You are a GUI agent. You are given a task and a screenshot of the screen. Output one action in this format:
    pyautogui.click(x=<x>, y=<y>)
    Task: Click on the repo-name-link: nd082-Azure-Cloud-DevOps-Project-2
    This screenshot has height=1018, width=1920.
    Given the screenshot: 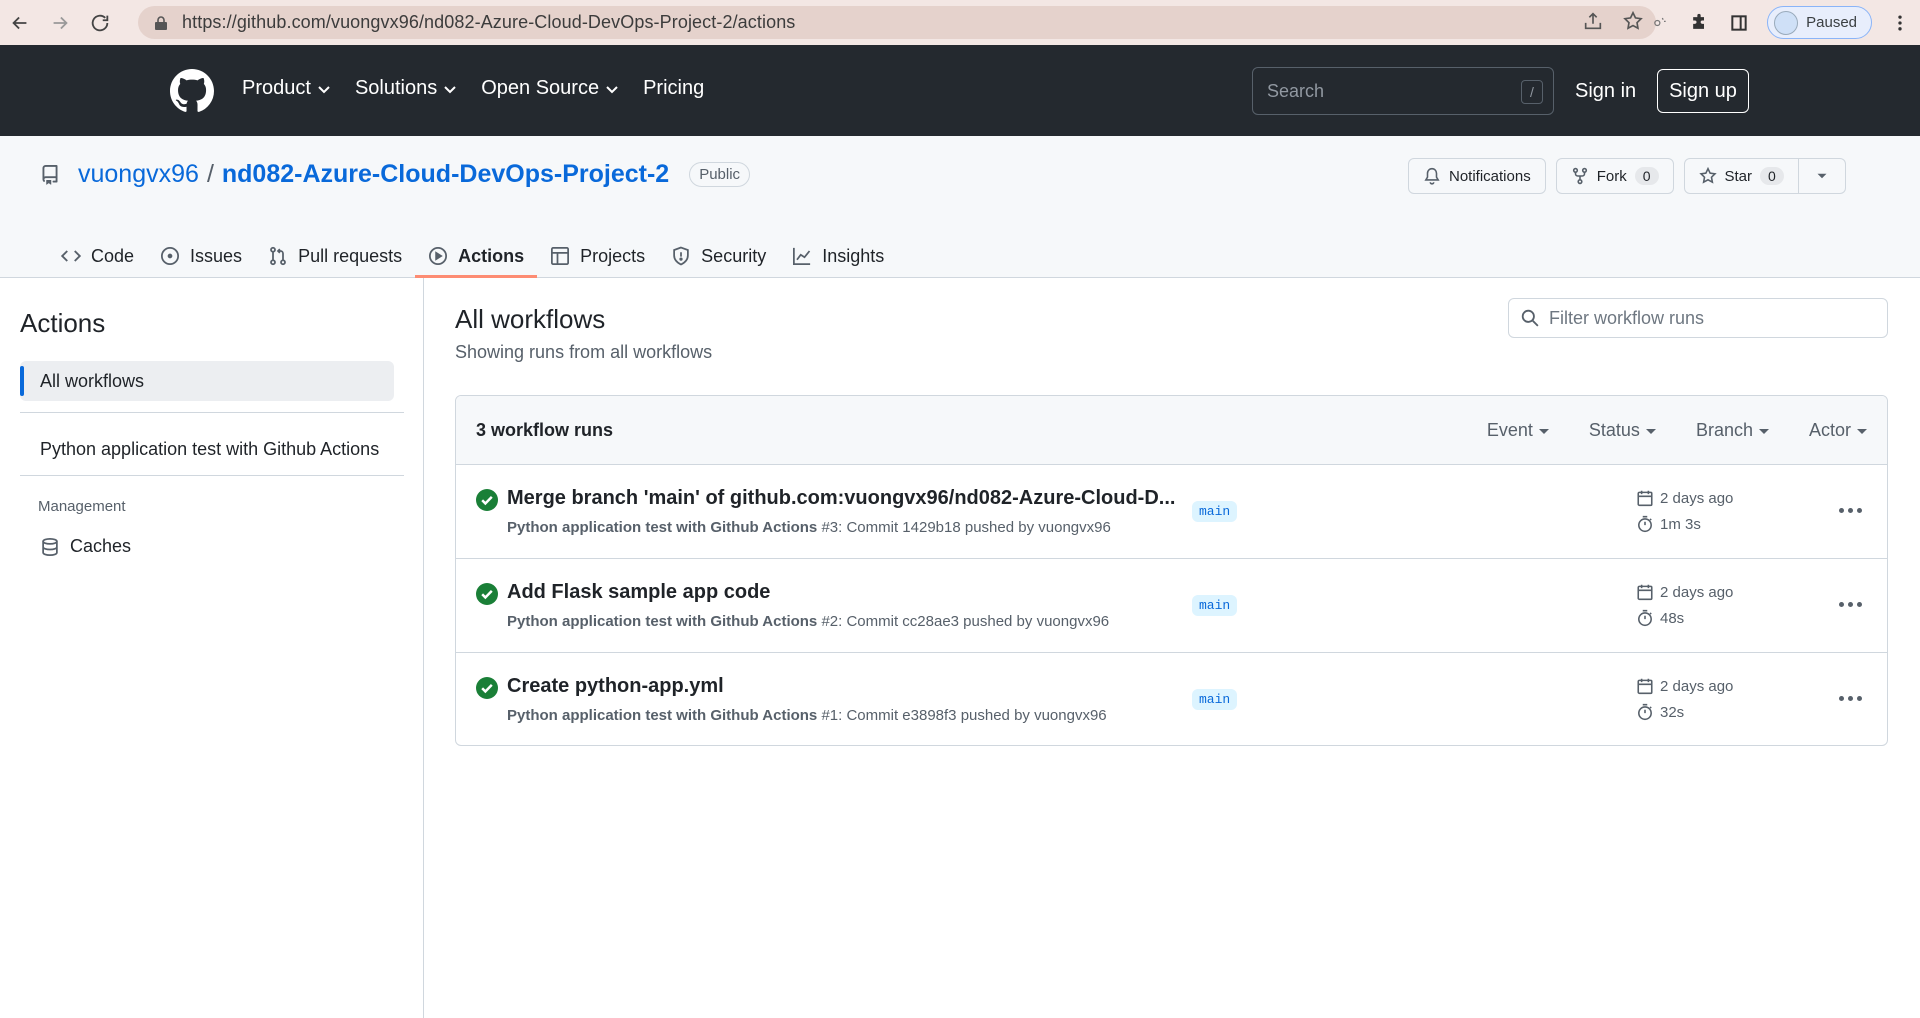 What is the action you would take?
    pyautogui.click(x=445, y=174)
    